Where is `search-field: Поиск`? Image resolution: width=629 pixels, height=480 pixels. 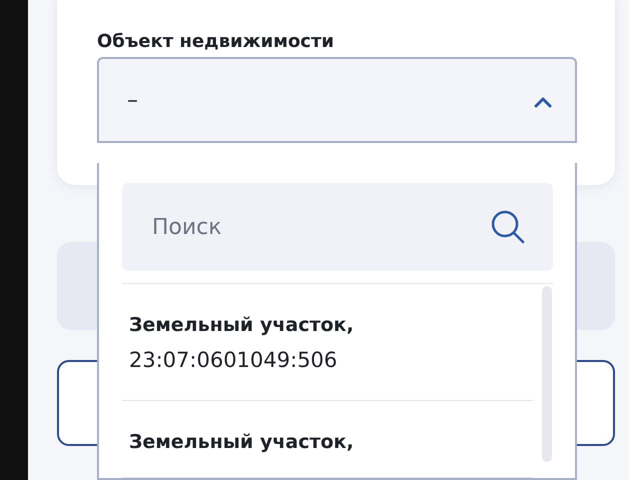 search-field: Поиск is located at coordinates (337, 227).